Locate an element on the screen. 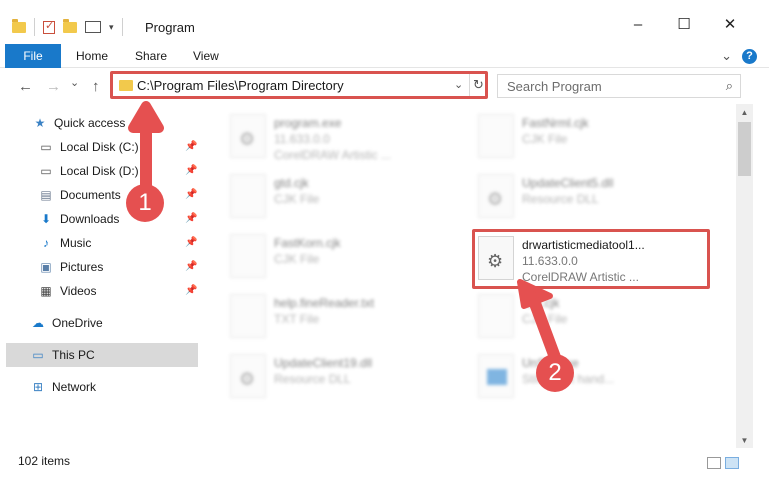  documents-icon: ▤ is located at coordinates (46, 195).